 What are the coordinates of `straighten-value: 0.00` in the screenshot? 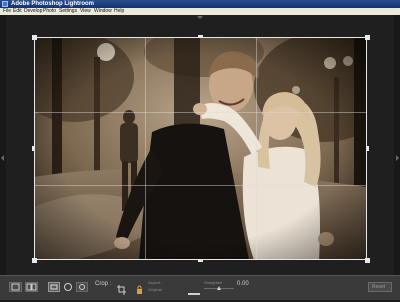 It's located at (243, 284).